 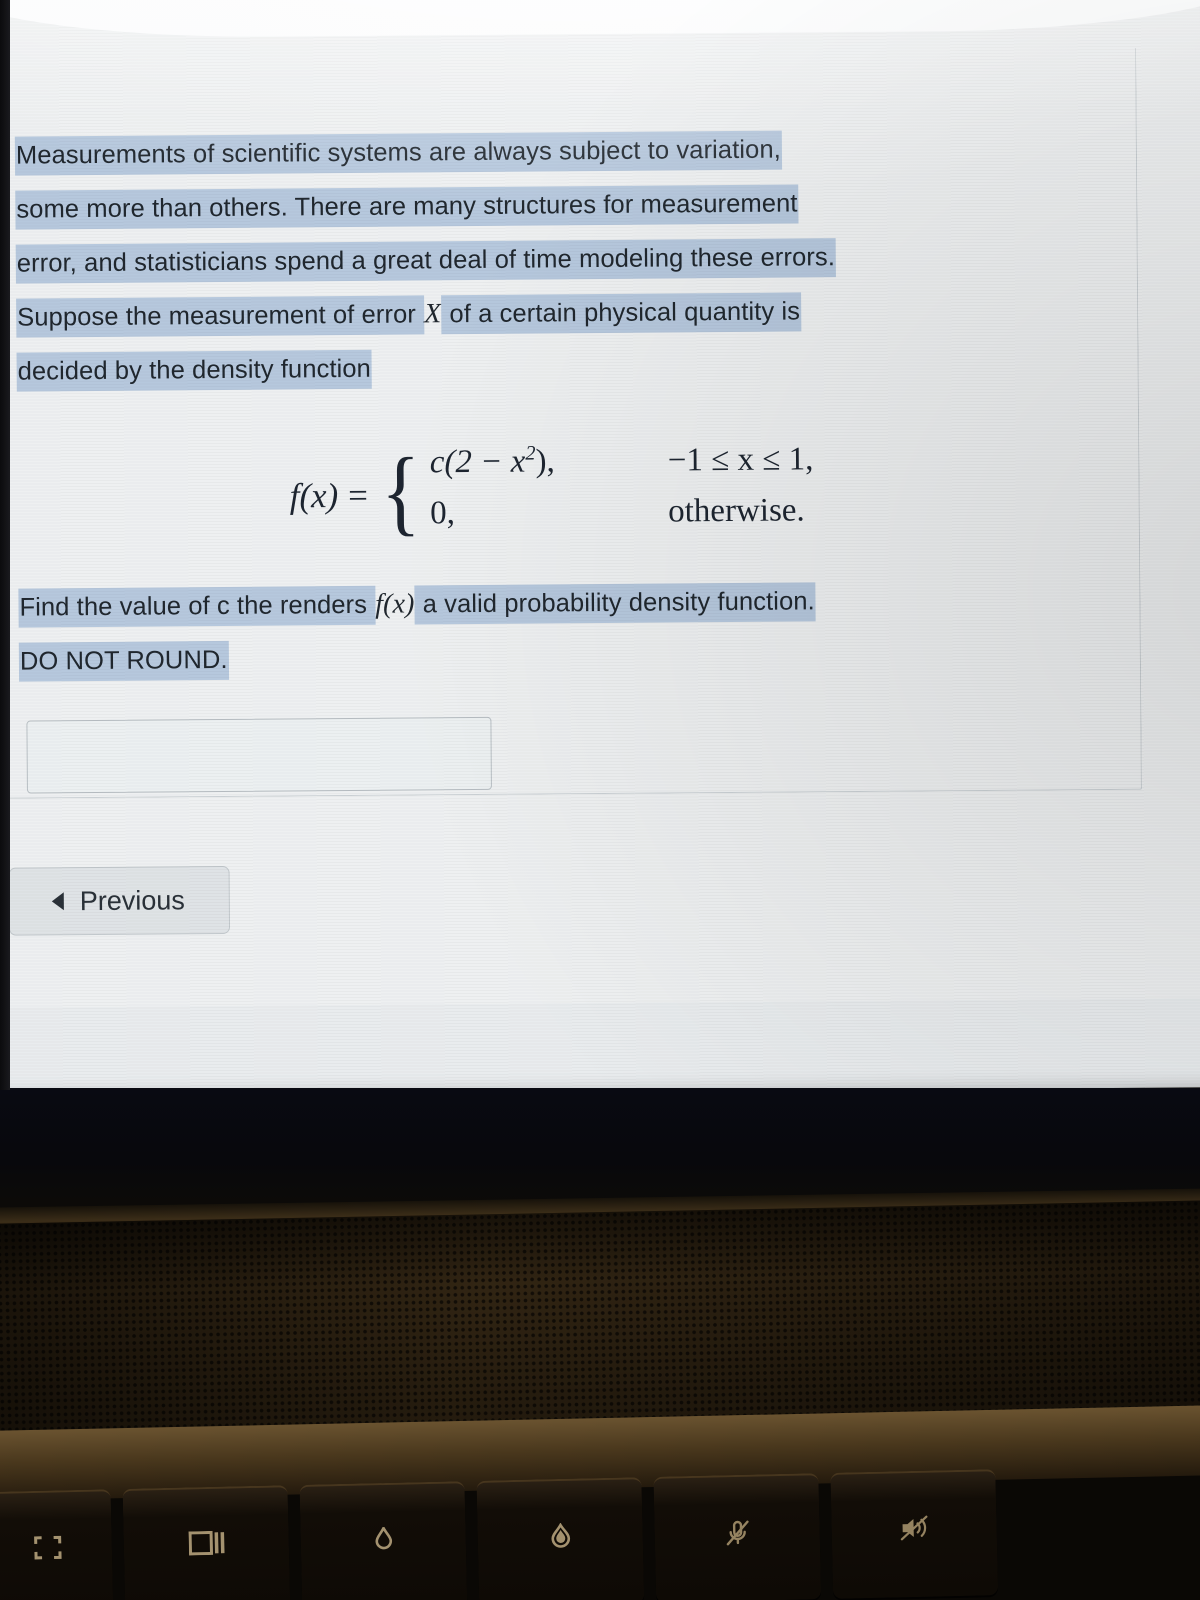 I want to click on fullscreen-icon, so click(x=48, y=1547).